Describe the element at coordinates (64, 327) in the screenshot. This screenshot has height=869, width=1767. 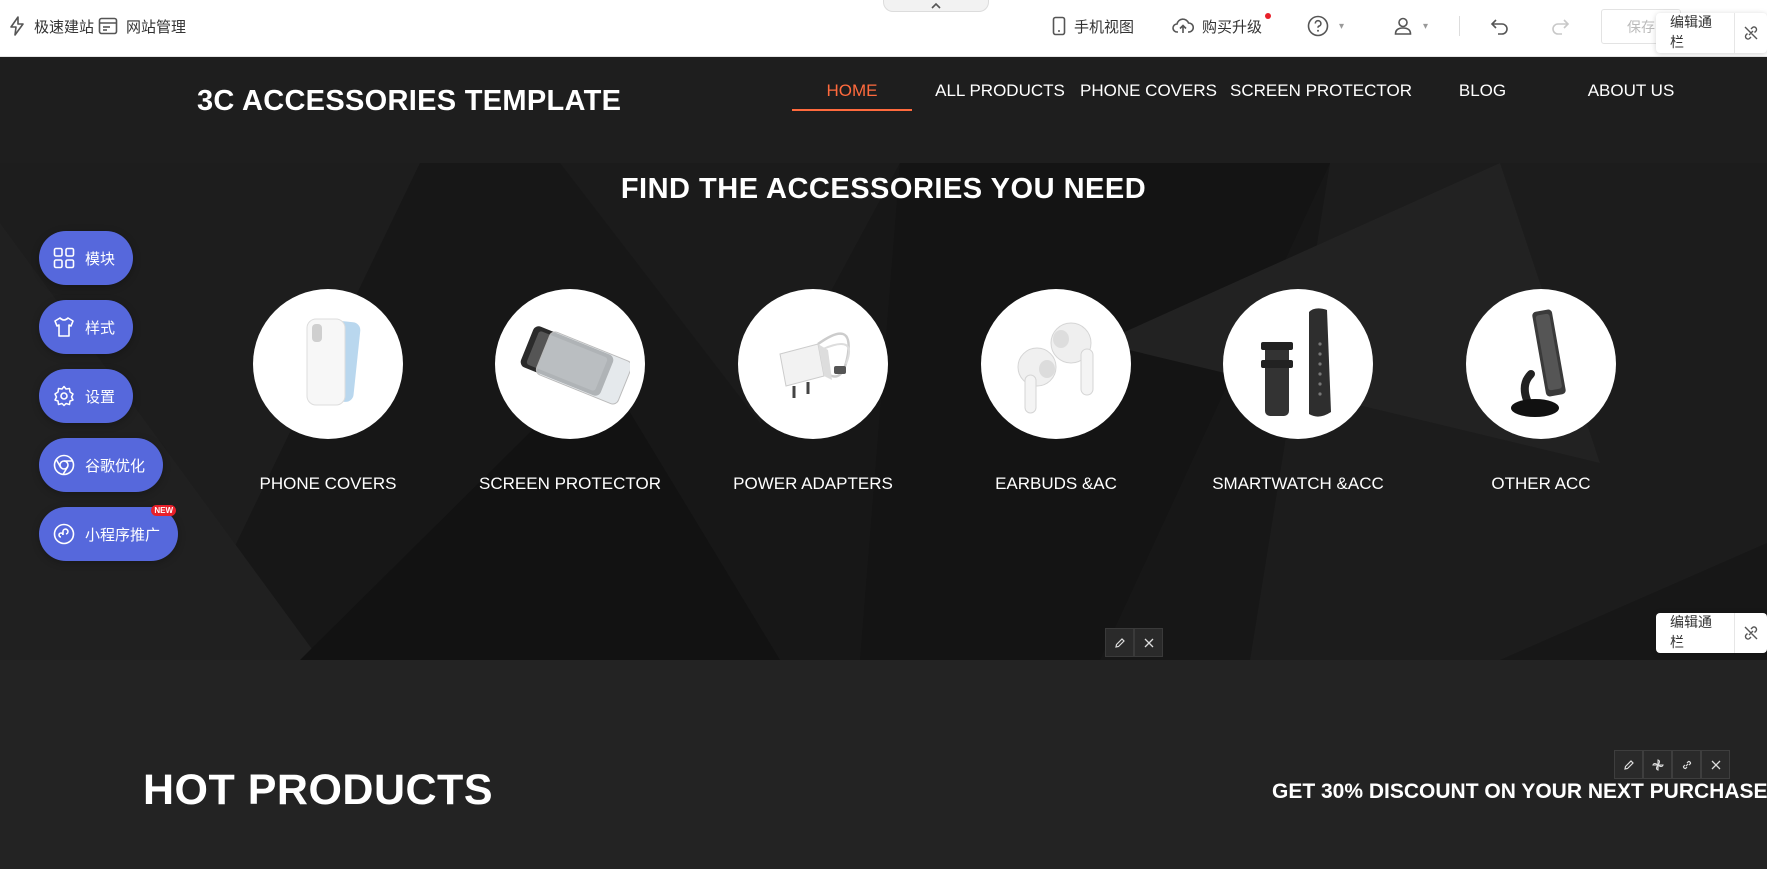
I see `shirt-icon` at that location.